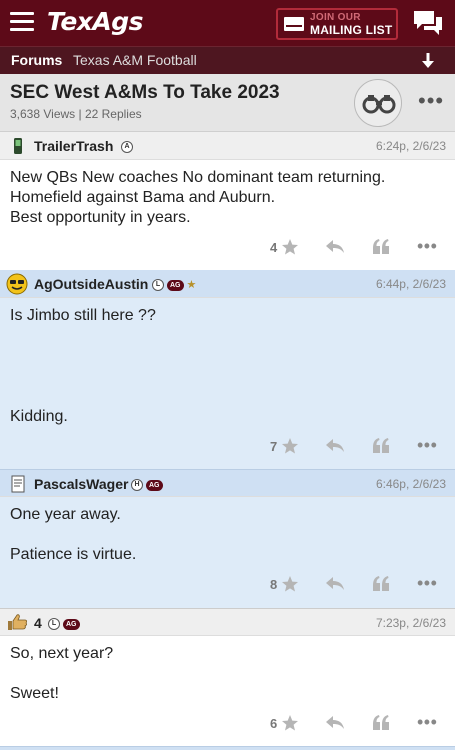 This screenshot has height=750, width=455. I want to click on user-badges: A, so click(127, 147).